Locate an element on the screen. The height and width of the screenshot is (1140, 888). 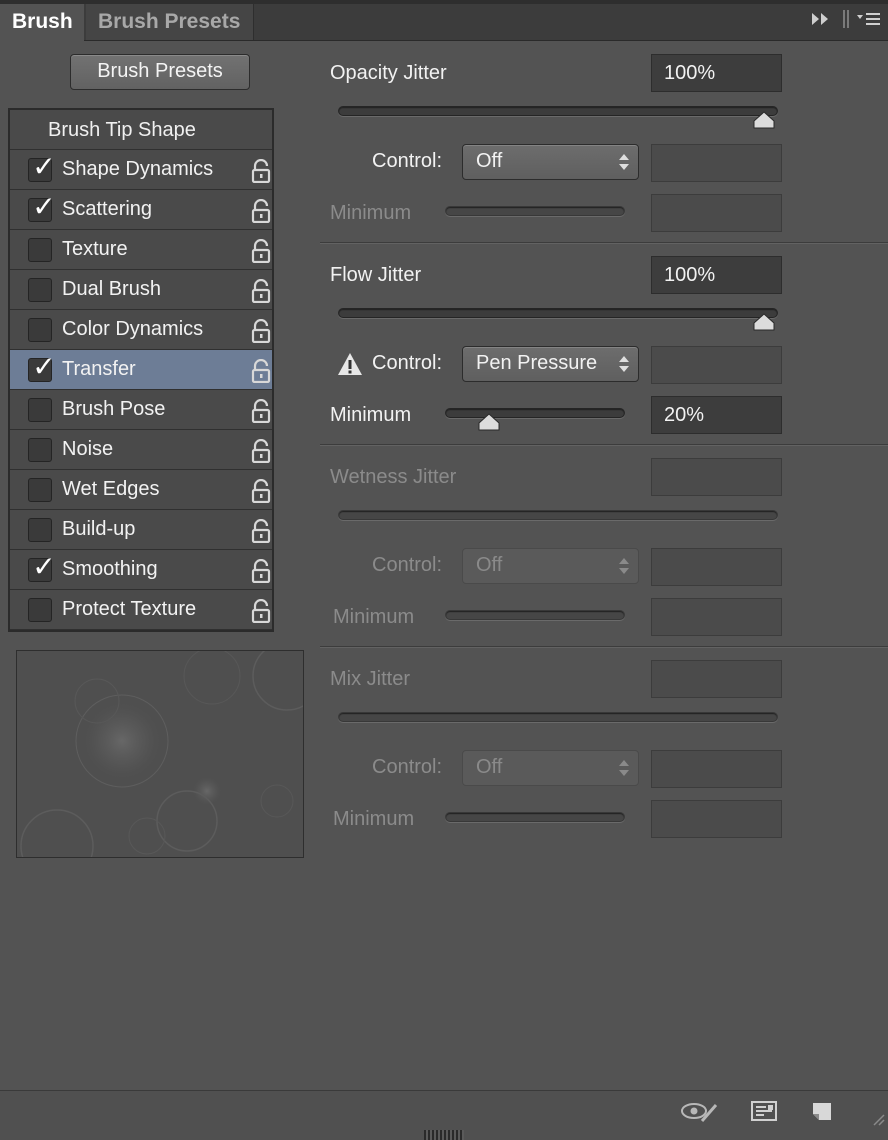
wetness-control-label: Control: is located at coordinates (407, 565).